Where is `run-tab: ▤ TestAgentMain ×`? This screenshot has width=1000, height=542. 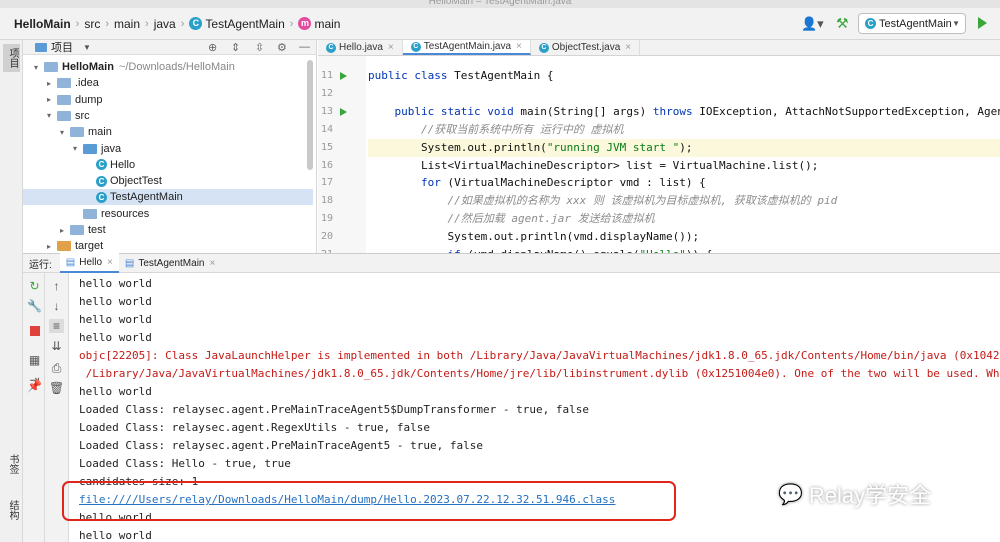 run-tab: ▤ TestAgentMain × is located at coordinates (170, 263).